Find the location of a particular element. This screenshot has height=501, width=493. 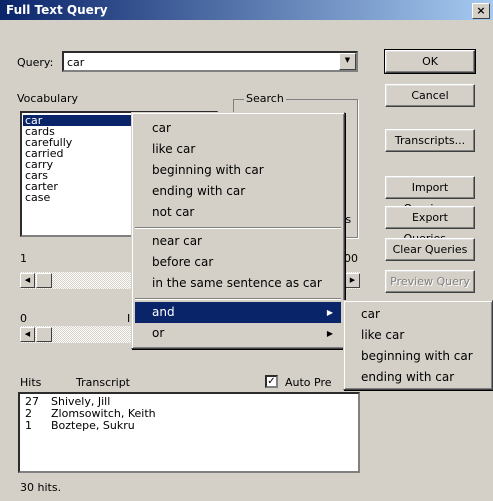

title-bar: Full Text Query × is located at coordinates (246, 10).